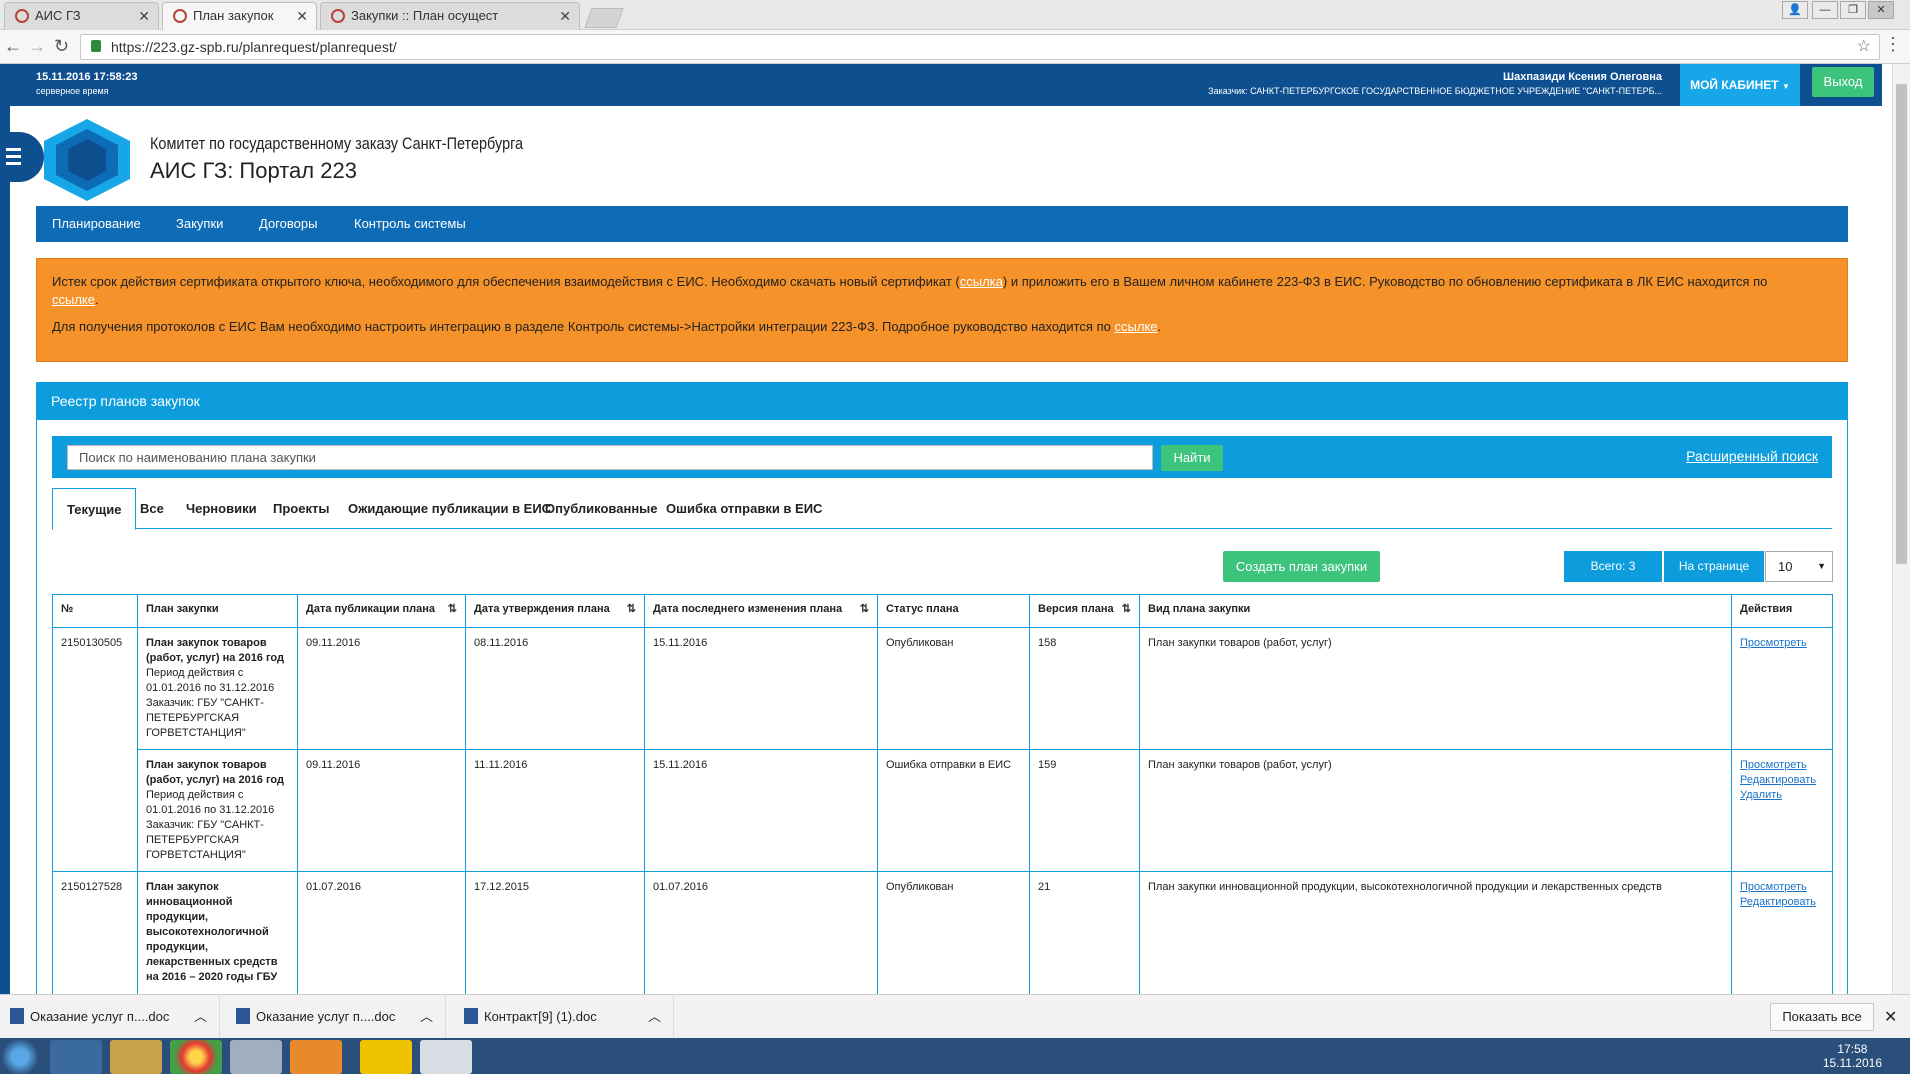  What do you see at coordinates (180, 16) in the screenshot?
I see `site-favicon-icon` at bounding box center [180, 16].